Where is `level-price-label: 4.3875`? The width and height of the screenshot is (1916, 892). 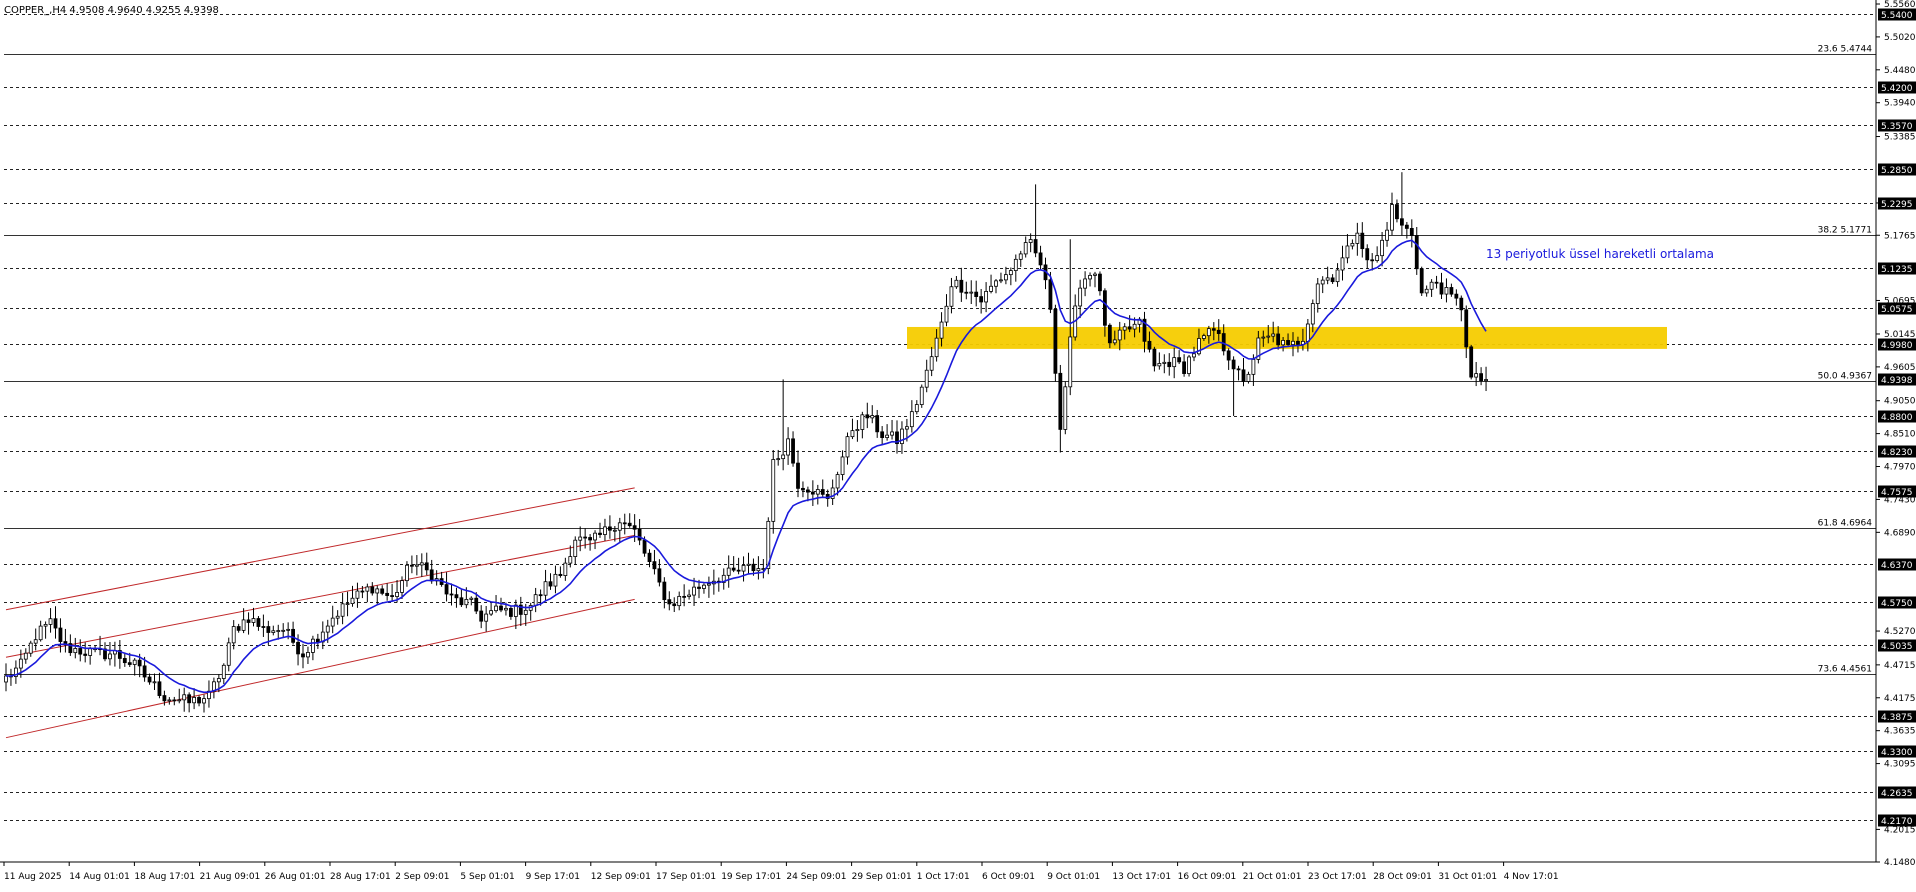
level-price-label: 4.3875 is located at coordinates (1897, 718).